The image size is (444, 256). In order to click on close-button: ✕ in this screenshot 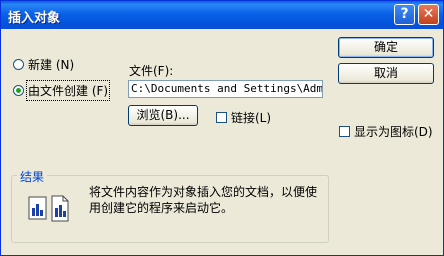, I will do `click(428, 14)`.